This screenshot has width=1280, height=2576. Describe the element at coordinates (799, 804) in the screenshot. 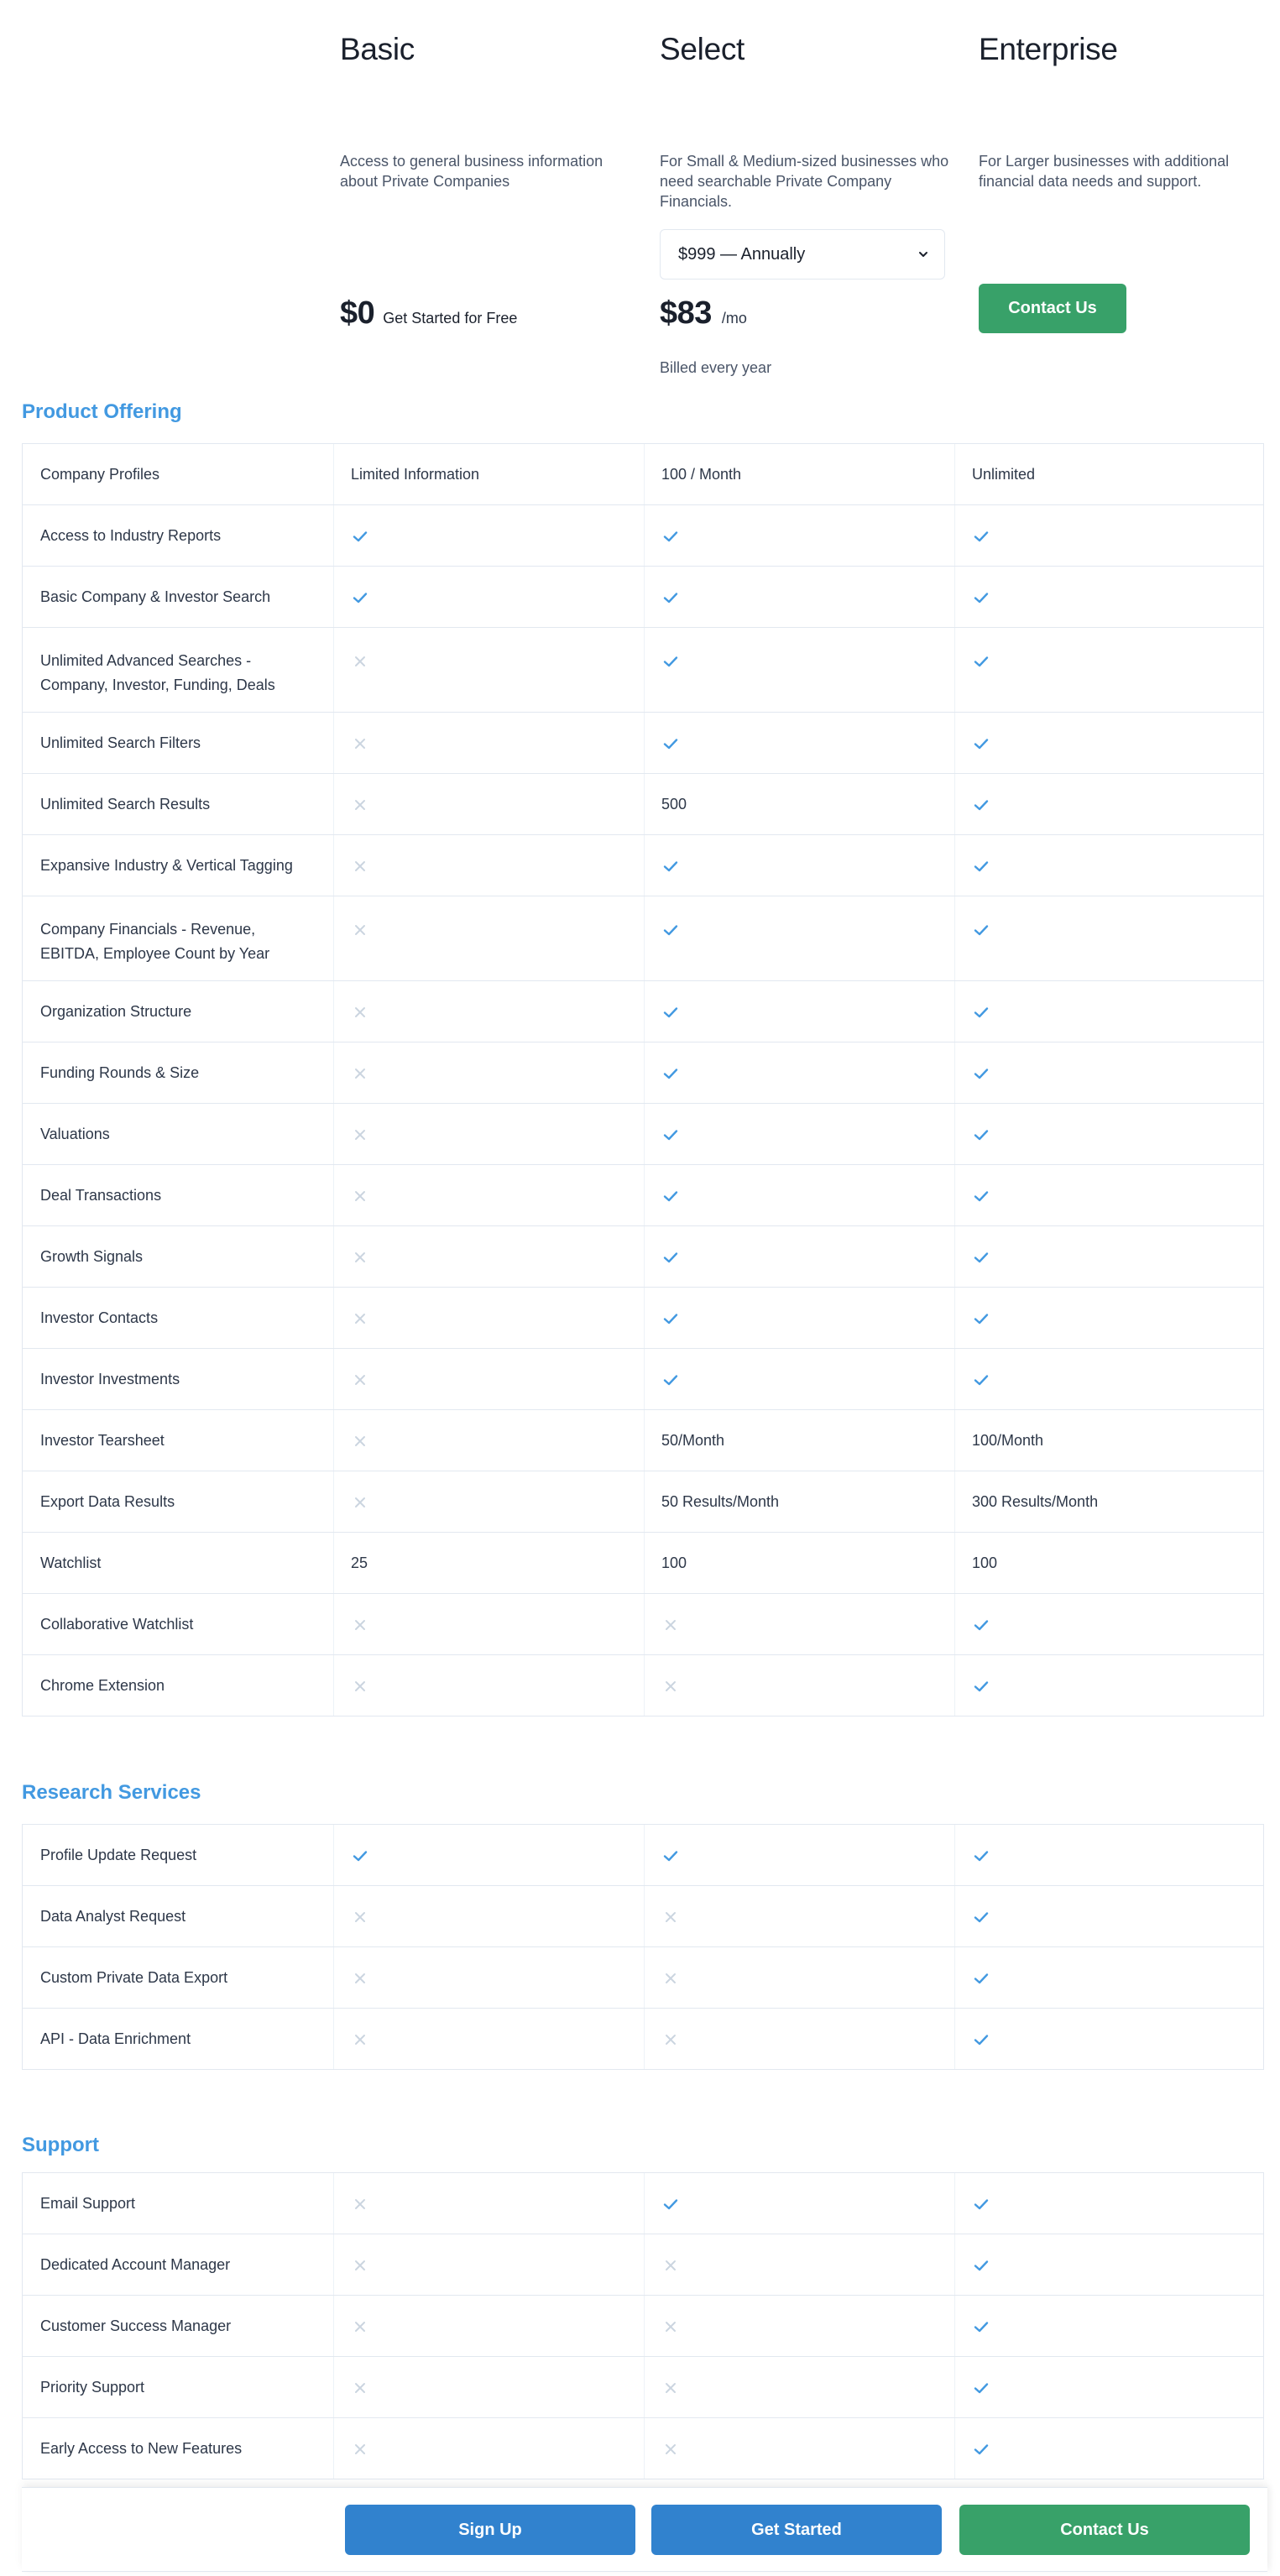

I see `plan-value-text: 500` at that location.